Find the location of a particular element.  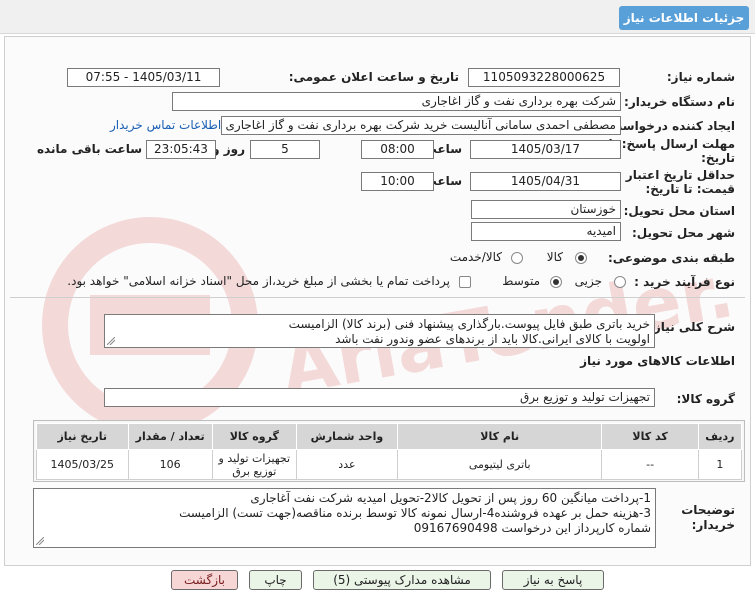

title-bar: جزئیات اطلاعات نیاز is located at coordinates (377, 17).